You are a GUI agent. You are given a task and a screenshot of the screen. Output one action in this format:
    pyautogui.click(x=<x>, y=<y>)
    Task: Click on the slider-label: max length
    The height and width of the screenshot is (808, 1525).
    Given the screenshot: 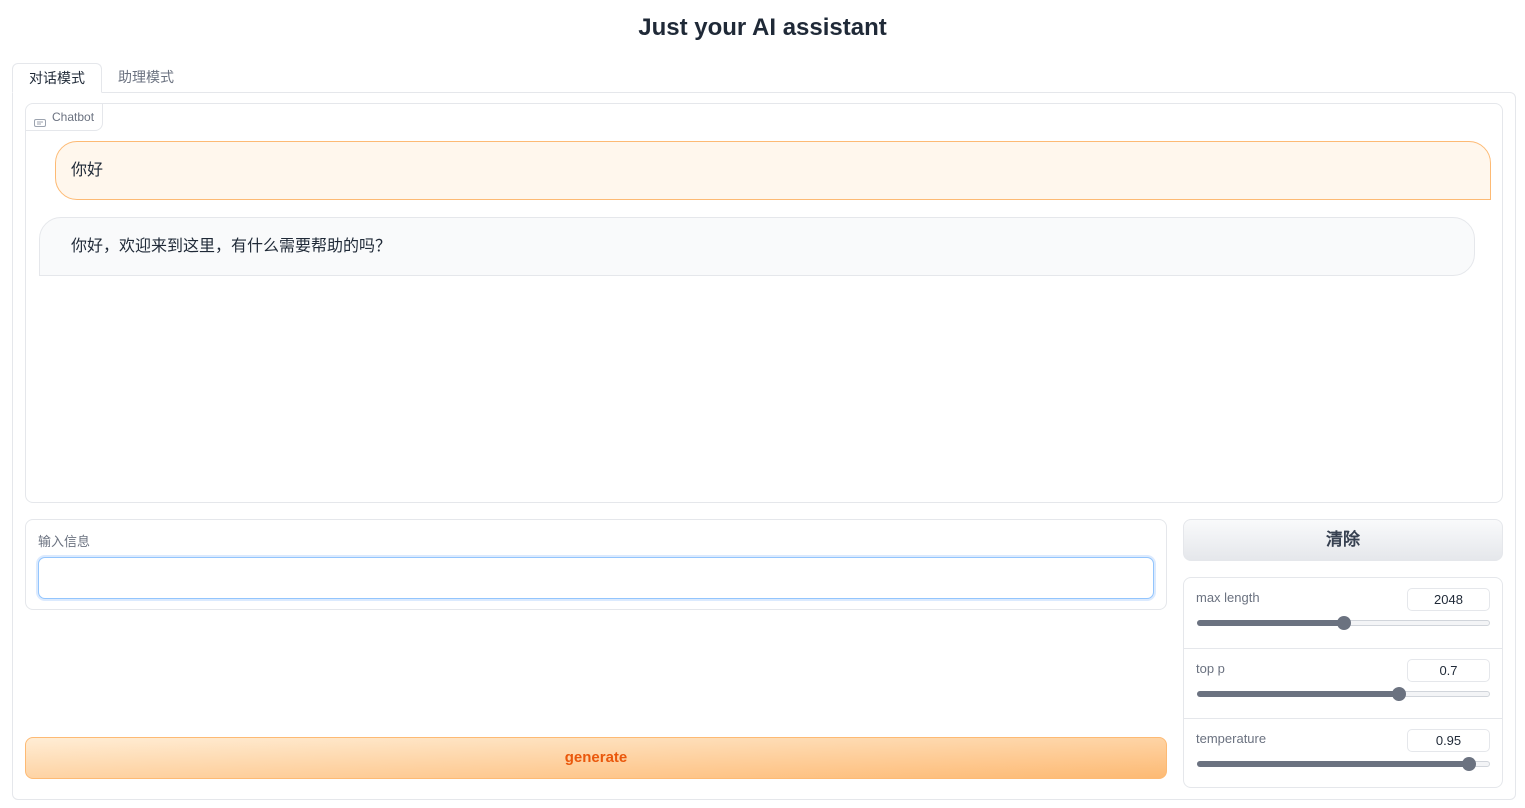 What is the action you would take?
    pyautogui.click(x=1228, y=597)
    